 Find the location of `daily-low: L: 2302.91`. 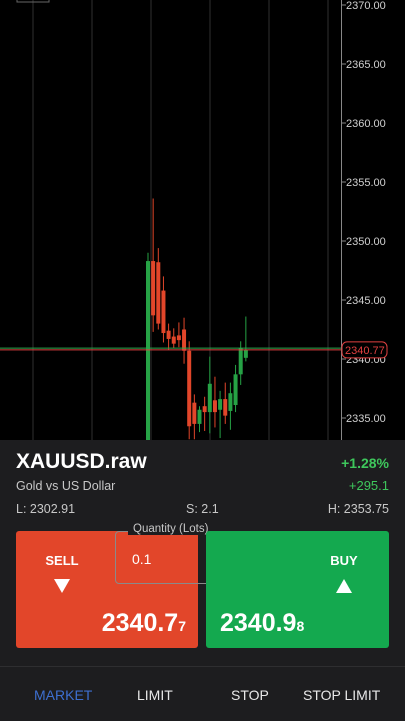

daily-low: L: 2302.91 is located at coordinates (46, 509).